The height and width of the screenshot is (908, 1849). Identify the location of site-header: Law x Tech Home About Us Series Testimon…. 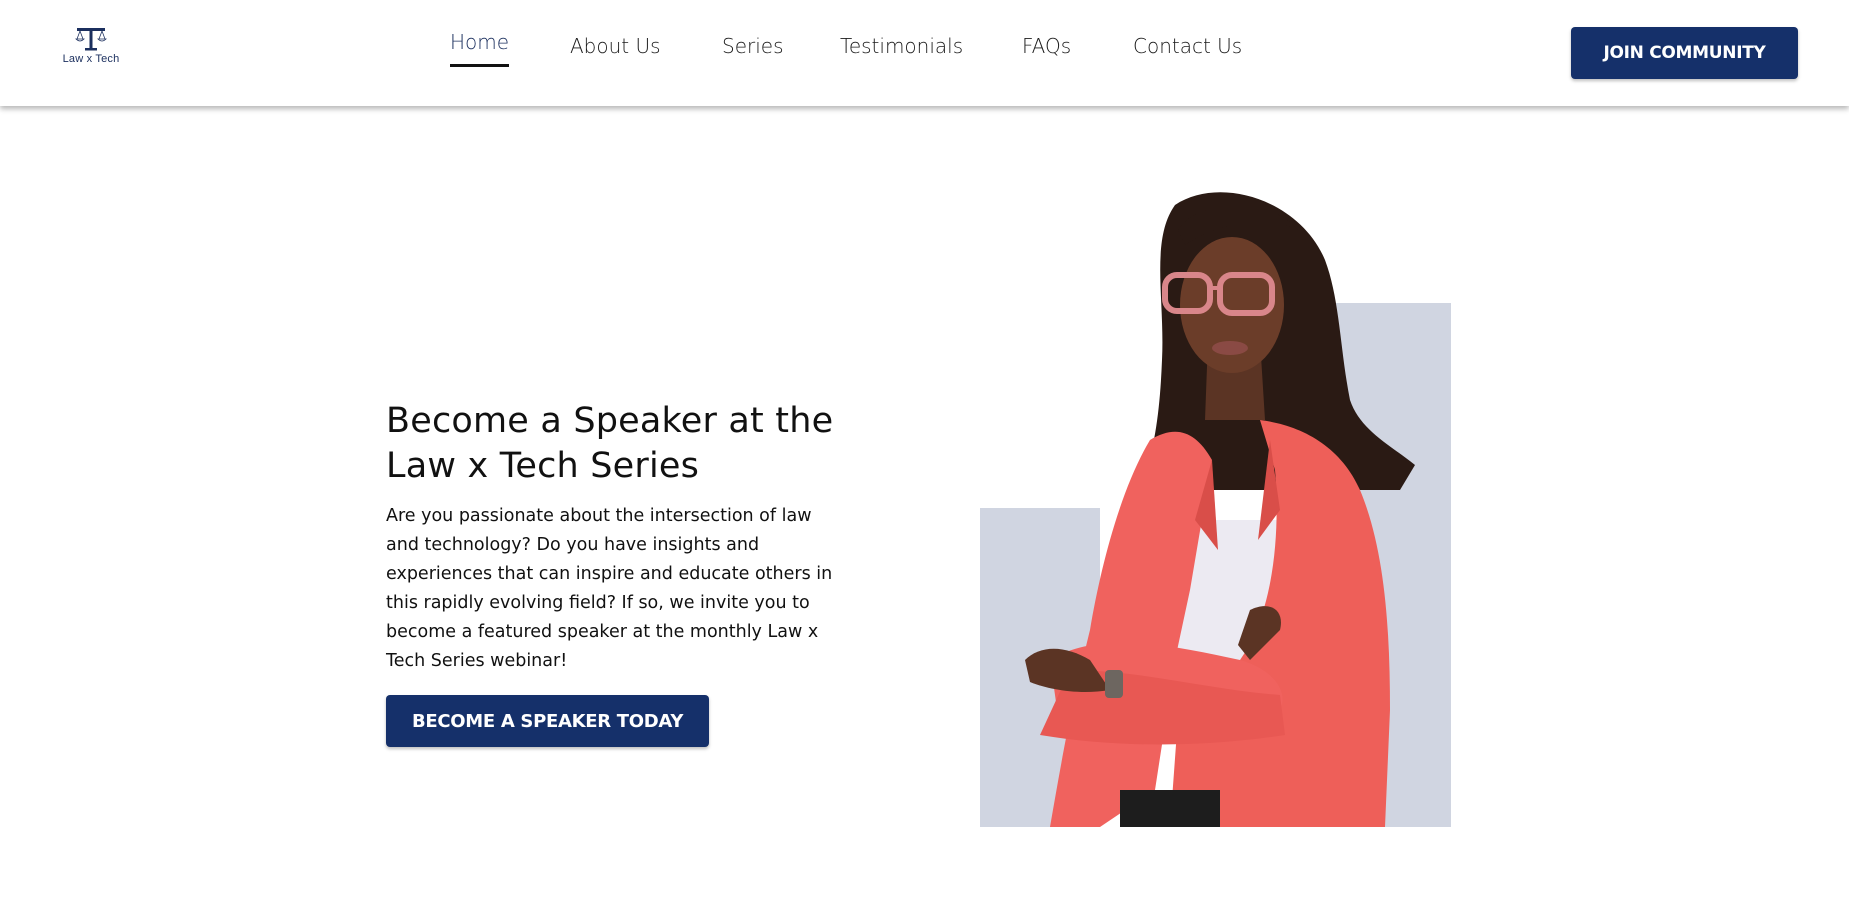
(924, 53).